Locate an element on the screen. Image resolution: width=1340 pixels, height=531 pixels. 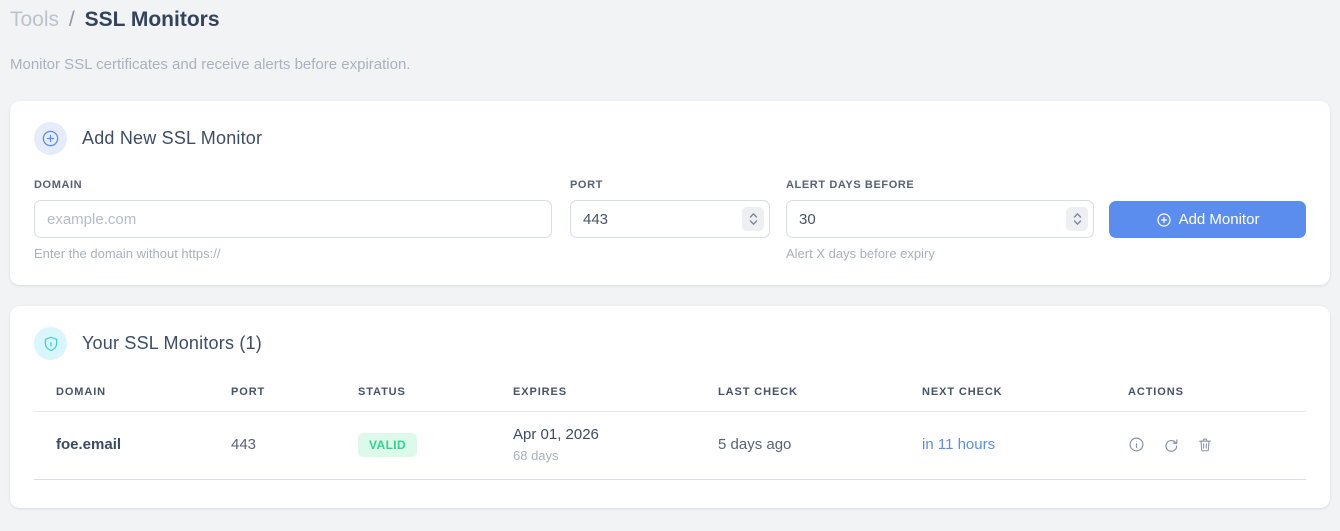
column-header-port: PORT is located at coordinates (272, 396).